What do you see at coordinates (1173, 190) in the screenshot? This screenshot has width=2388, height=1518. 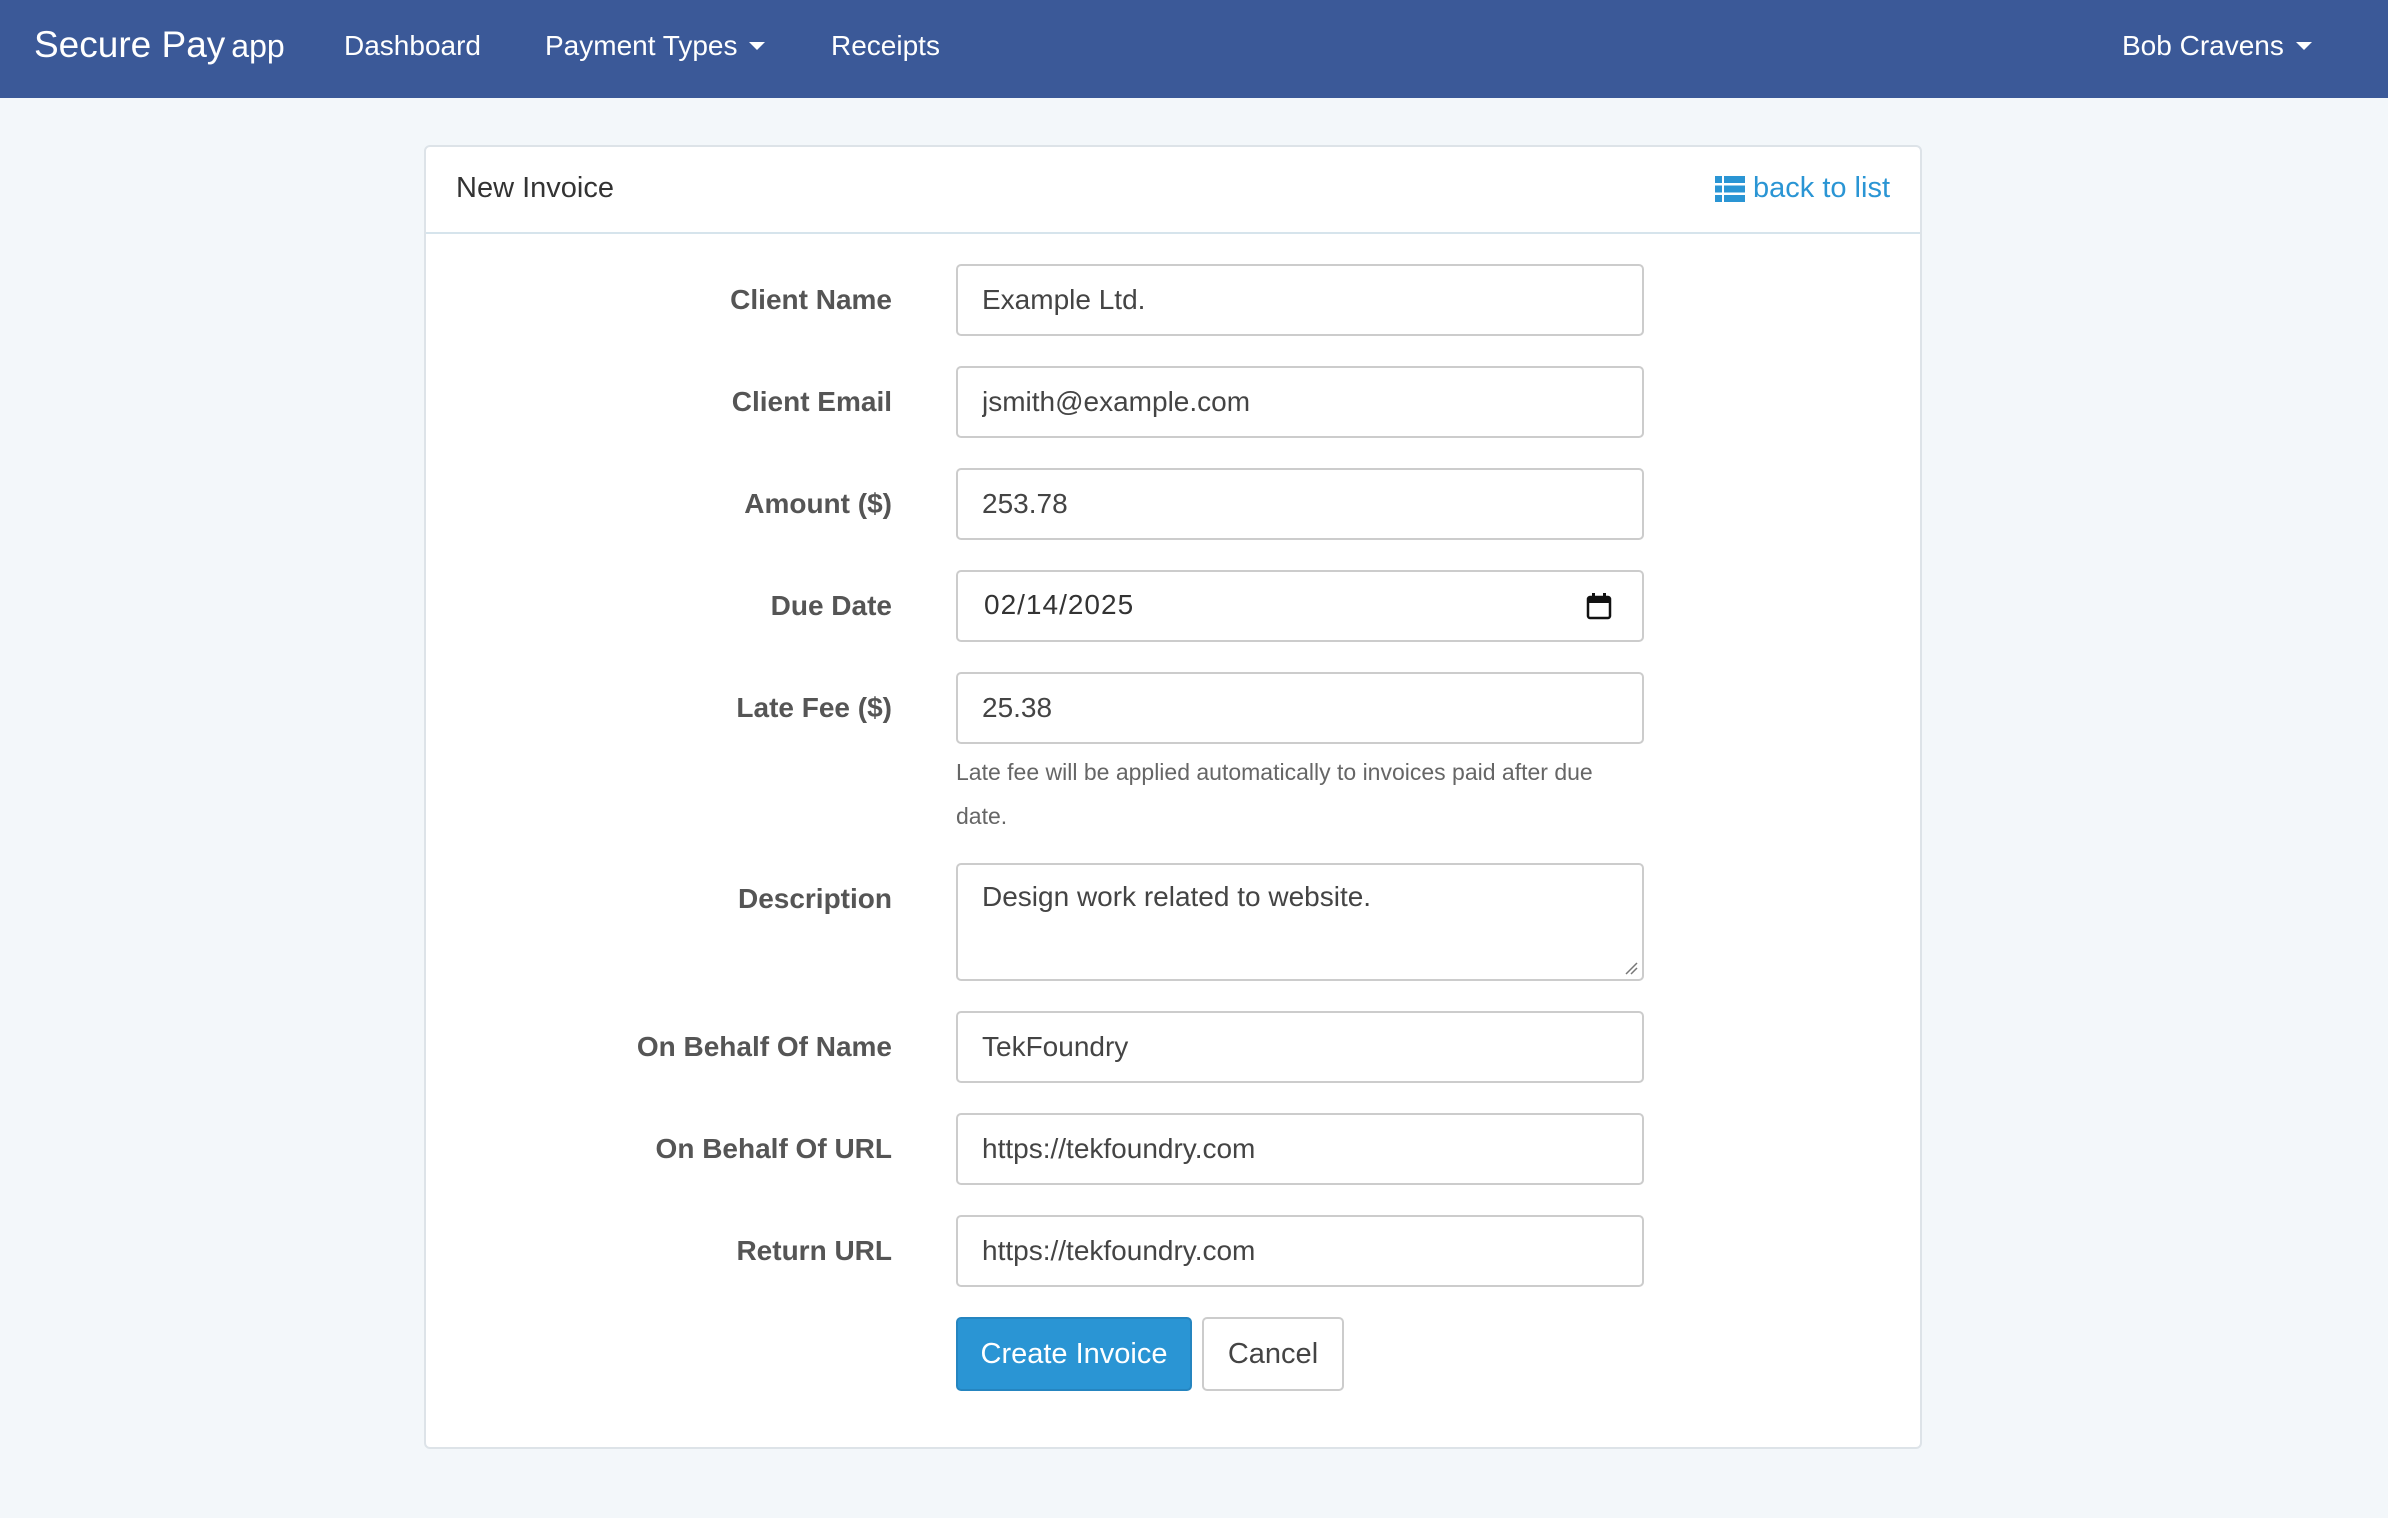 I see `panel-heading: New Invoice back to list` at bounding box center [1173, 190].